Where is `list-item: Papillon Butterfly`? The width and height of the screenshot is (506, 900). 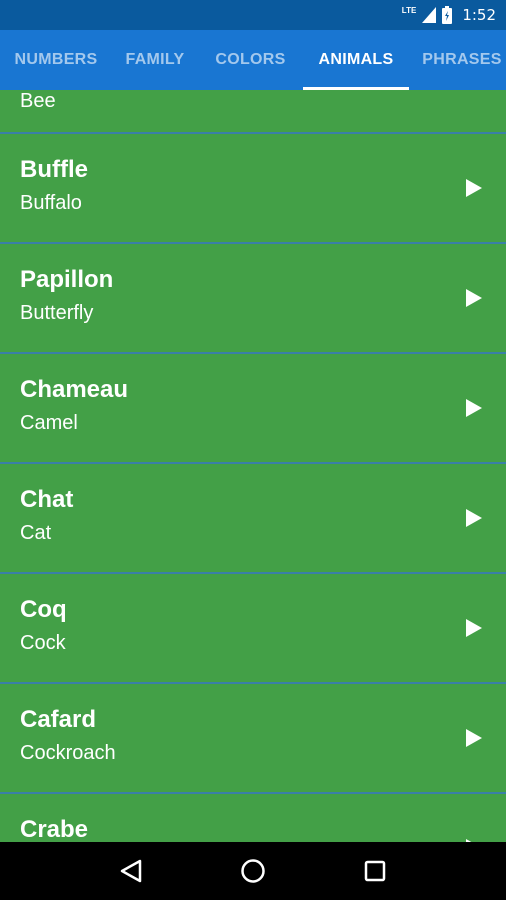
list-item: Papillon Butterfly is located at coordinates (253, 299).